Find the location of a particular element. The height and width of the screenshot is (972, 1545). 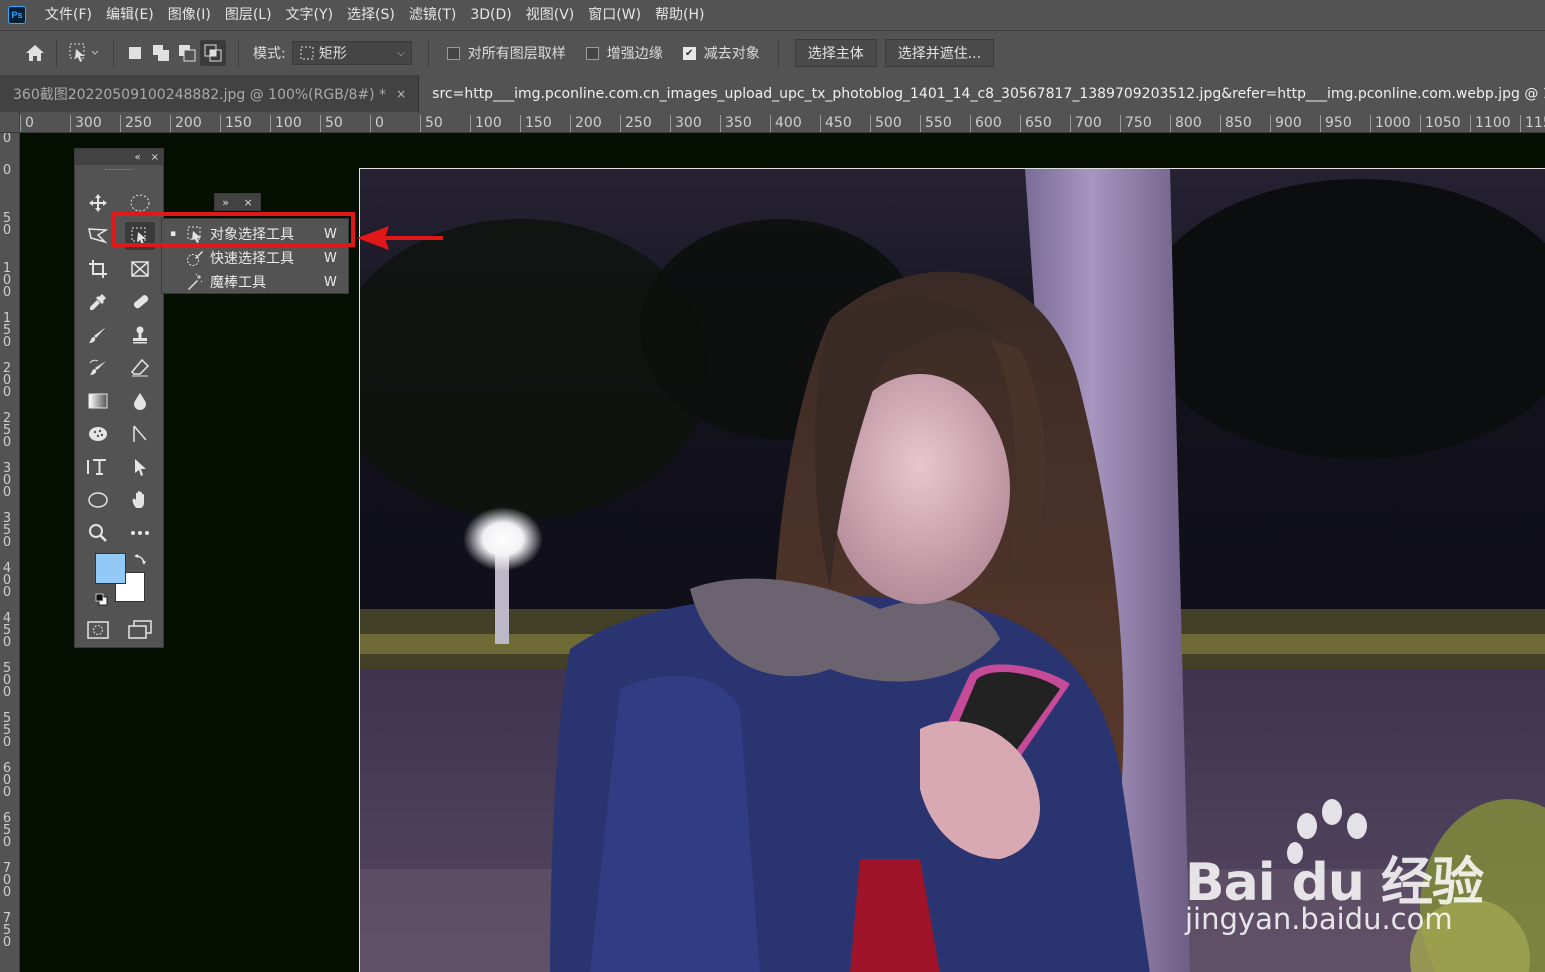

menu-layer: 图层(L) is located at coordinates (248, 15).